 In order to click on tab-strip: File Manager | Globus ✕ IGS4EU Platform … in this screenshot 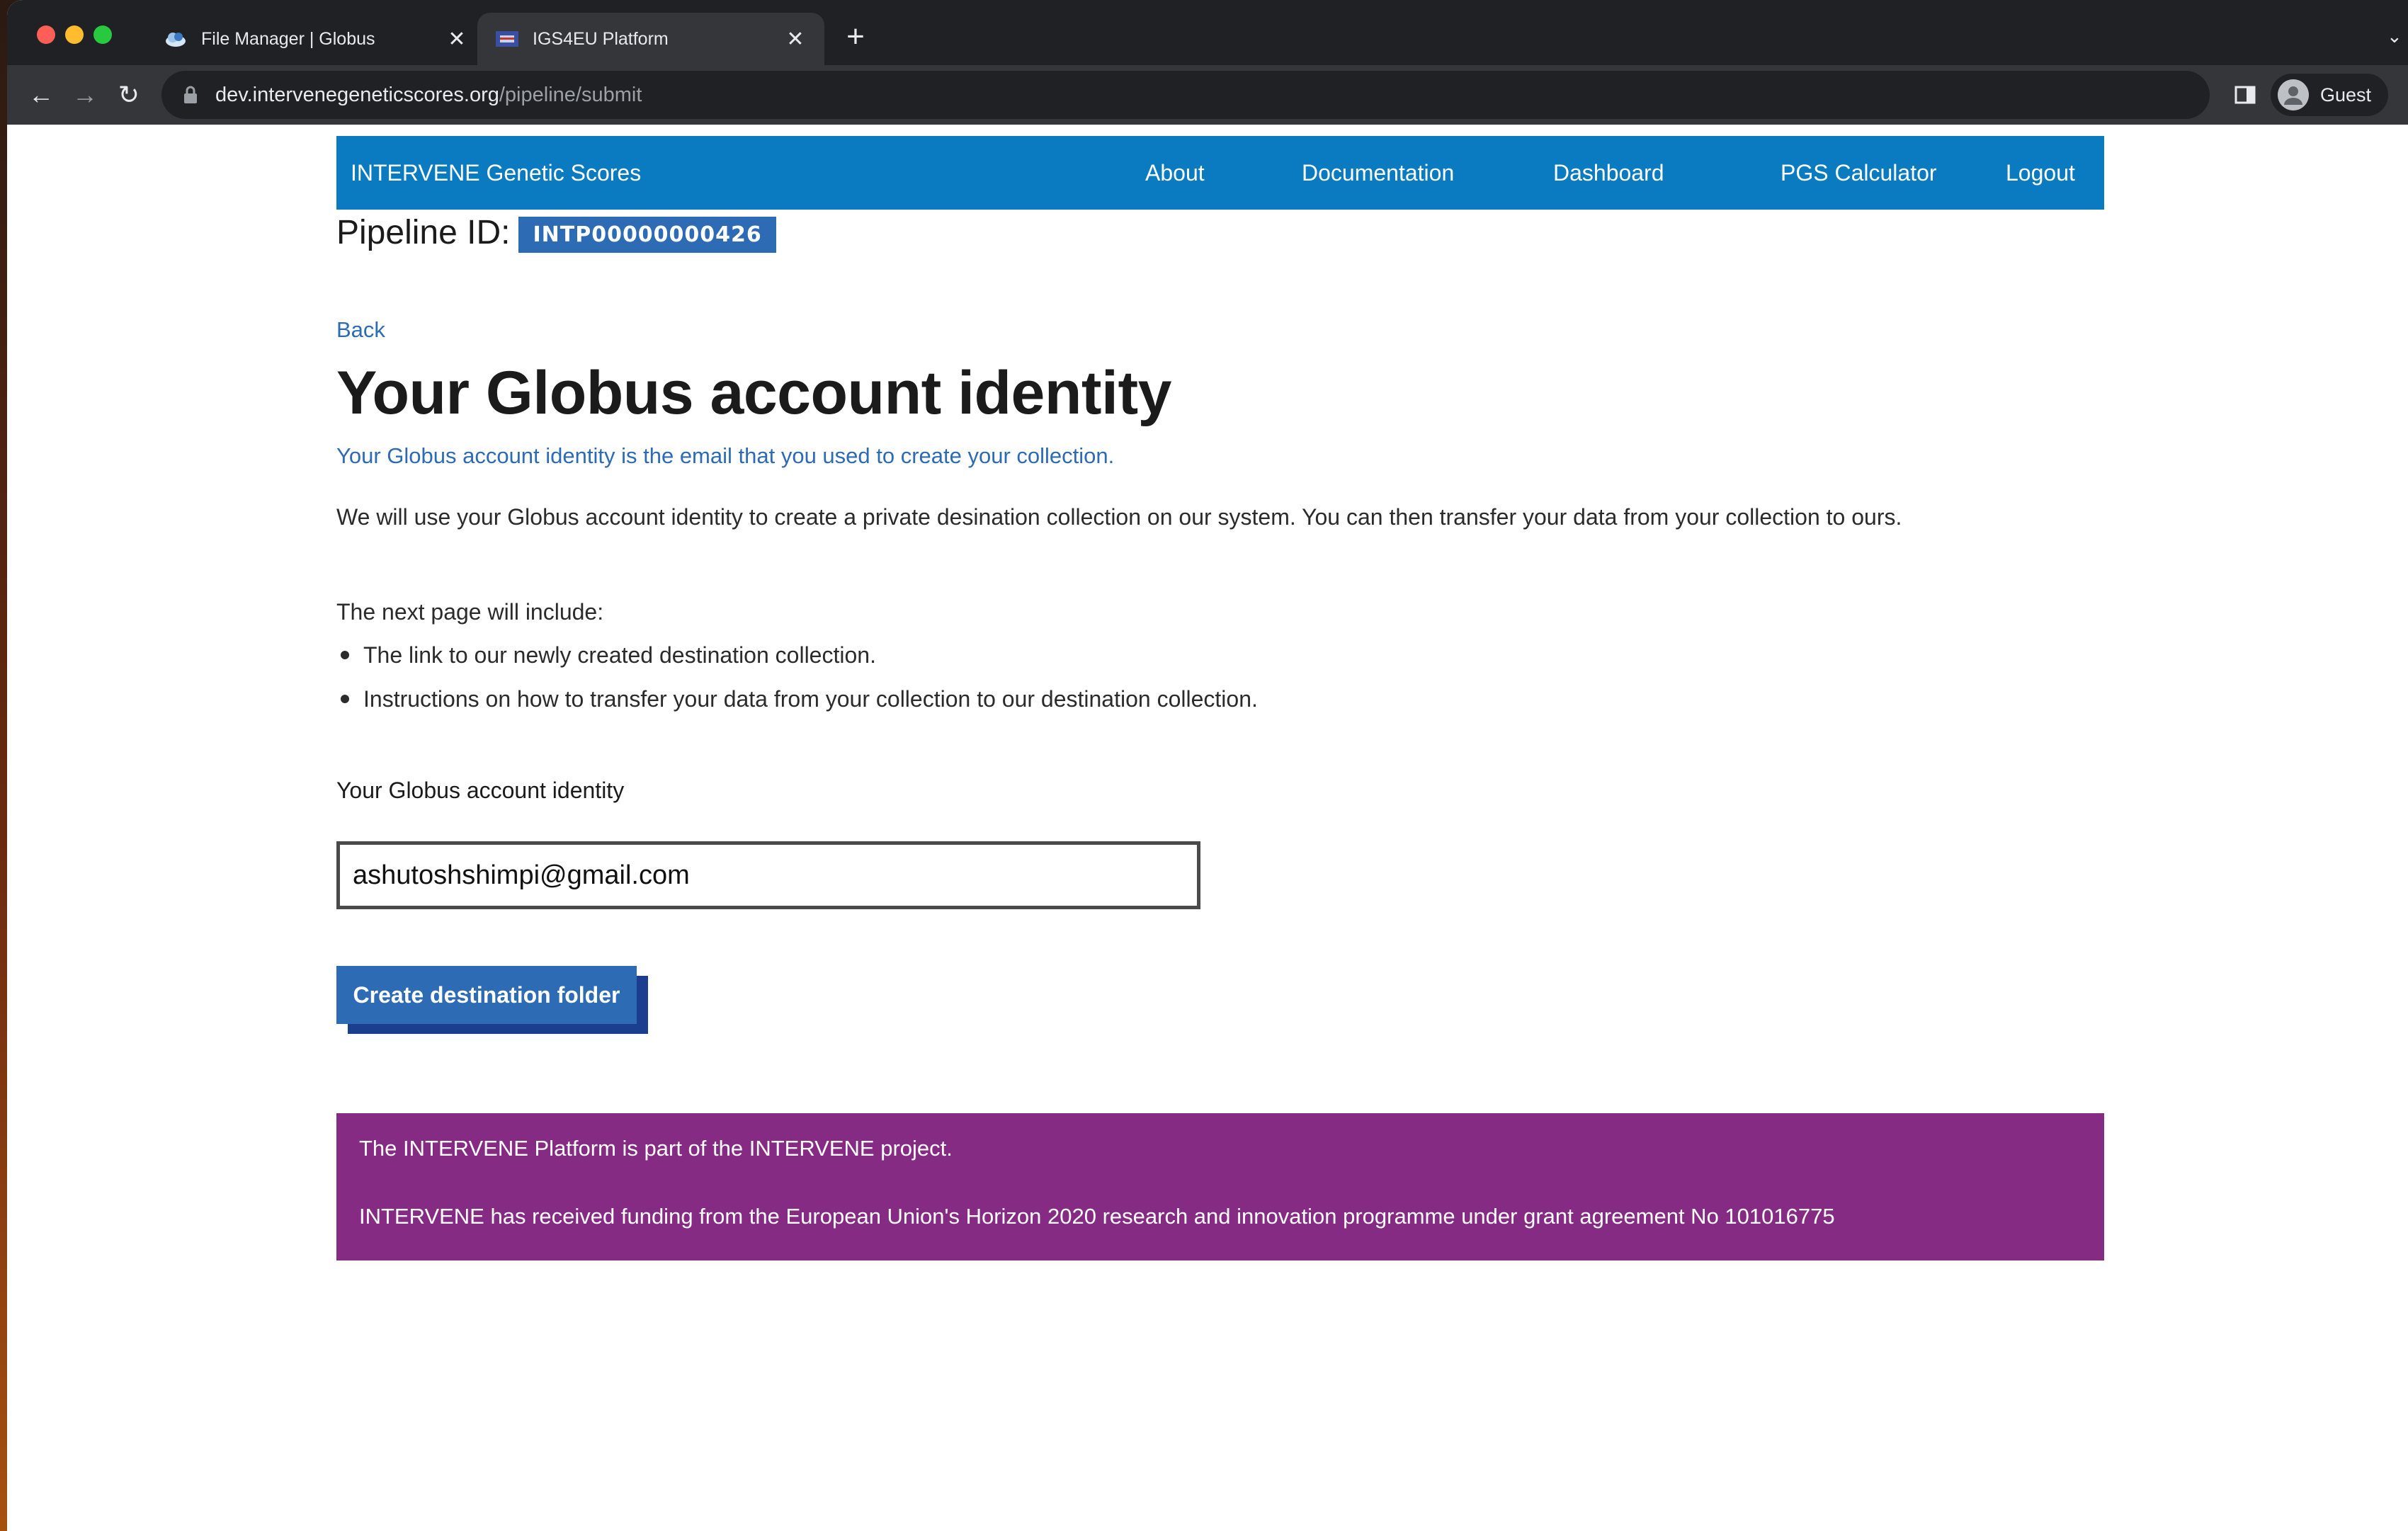, I will do `click(1208, 32)`.